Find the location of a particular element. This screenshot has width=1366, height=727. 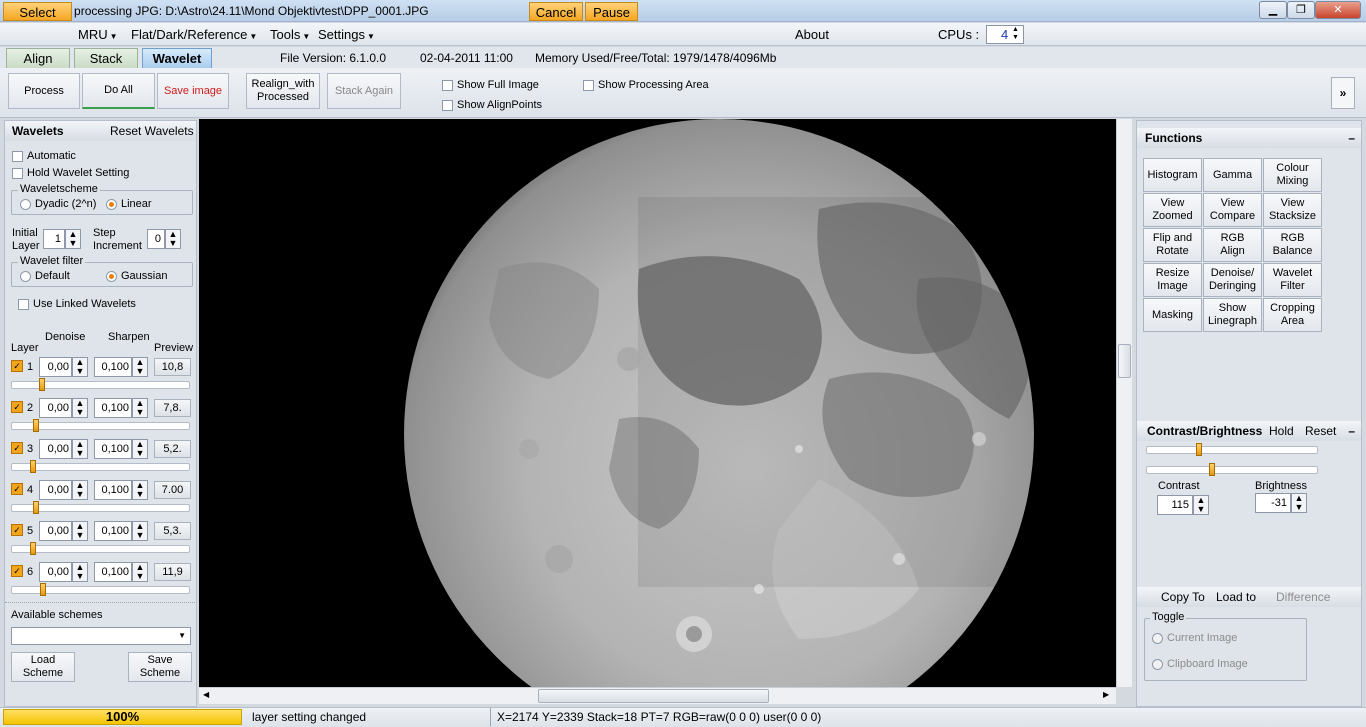

vertical-scroll-thumb is located at coordinates (1124, 361).